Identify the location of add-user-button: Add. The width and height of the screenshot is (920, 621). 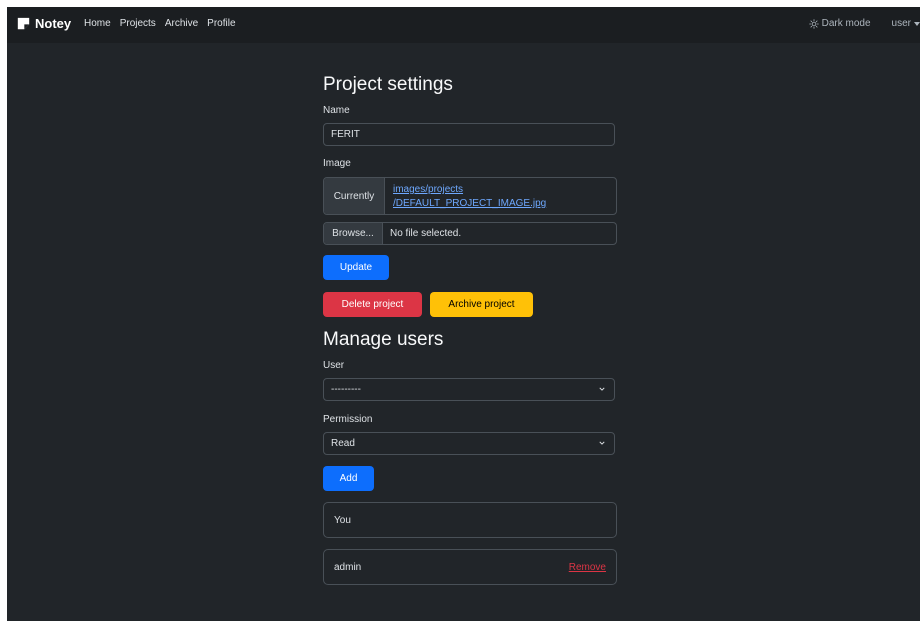
(348, 478).